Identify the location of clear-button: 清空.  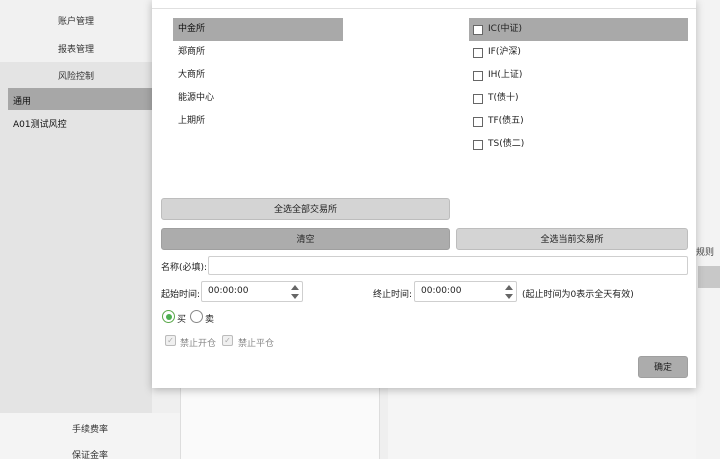
(305, 239).